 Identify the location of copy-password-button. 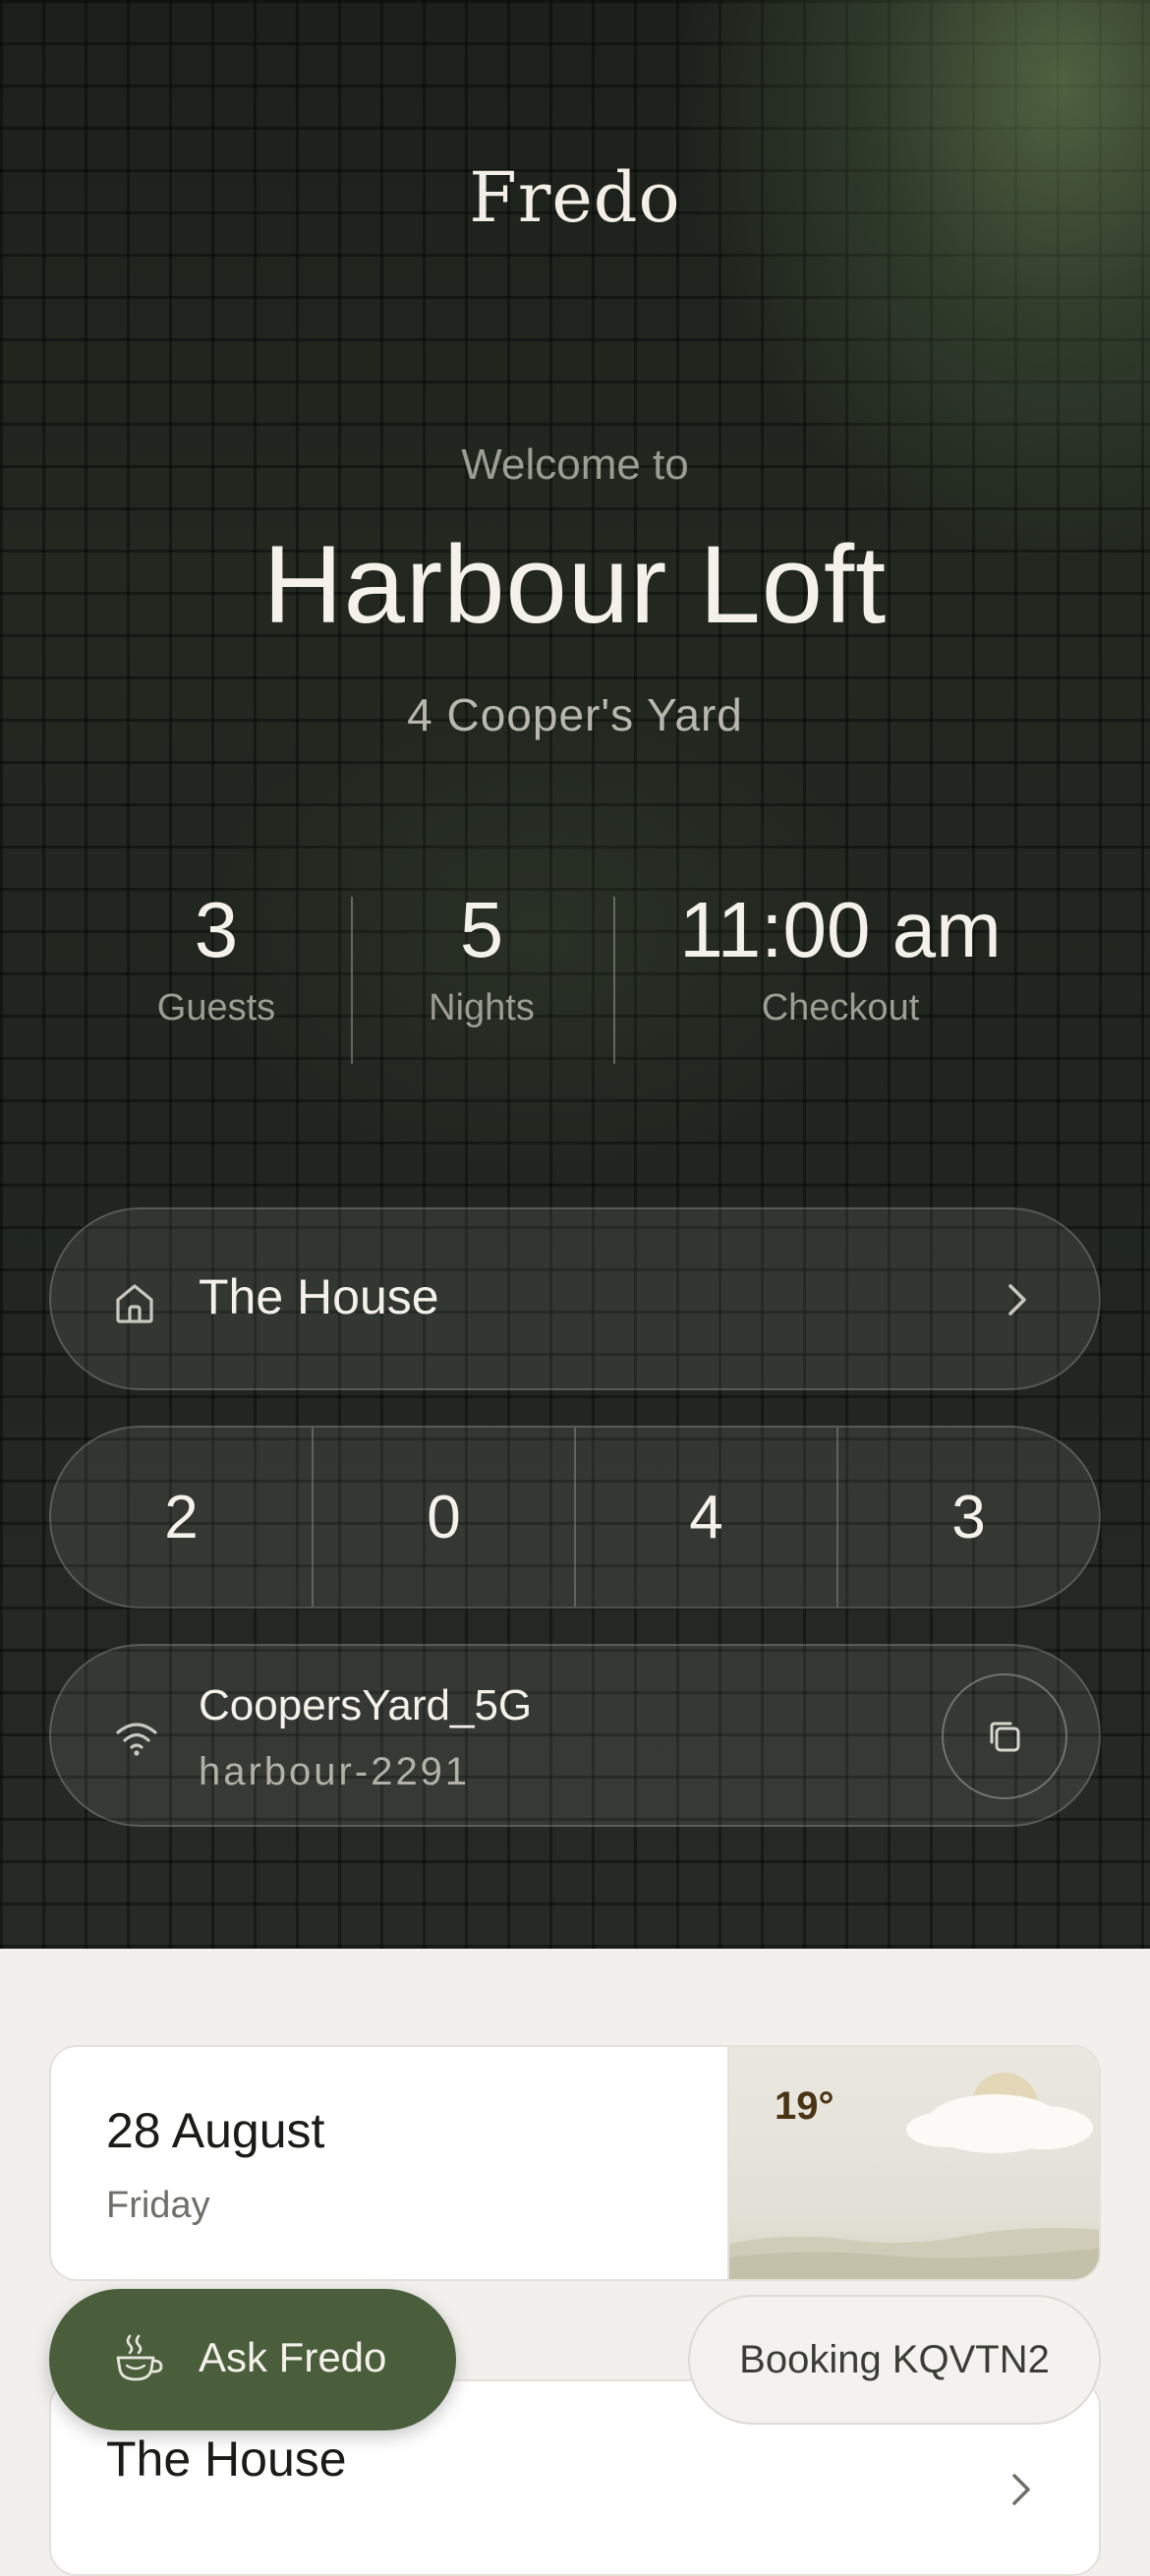
(1004, 1736).